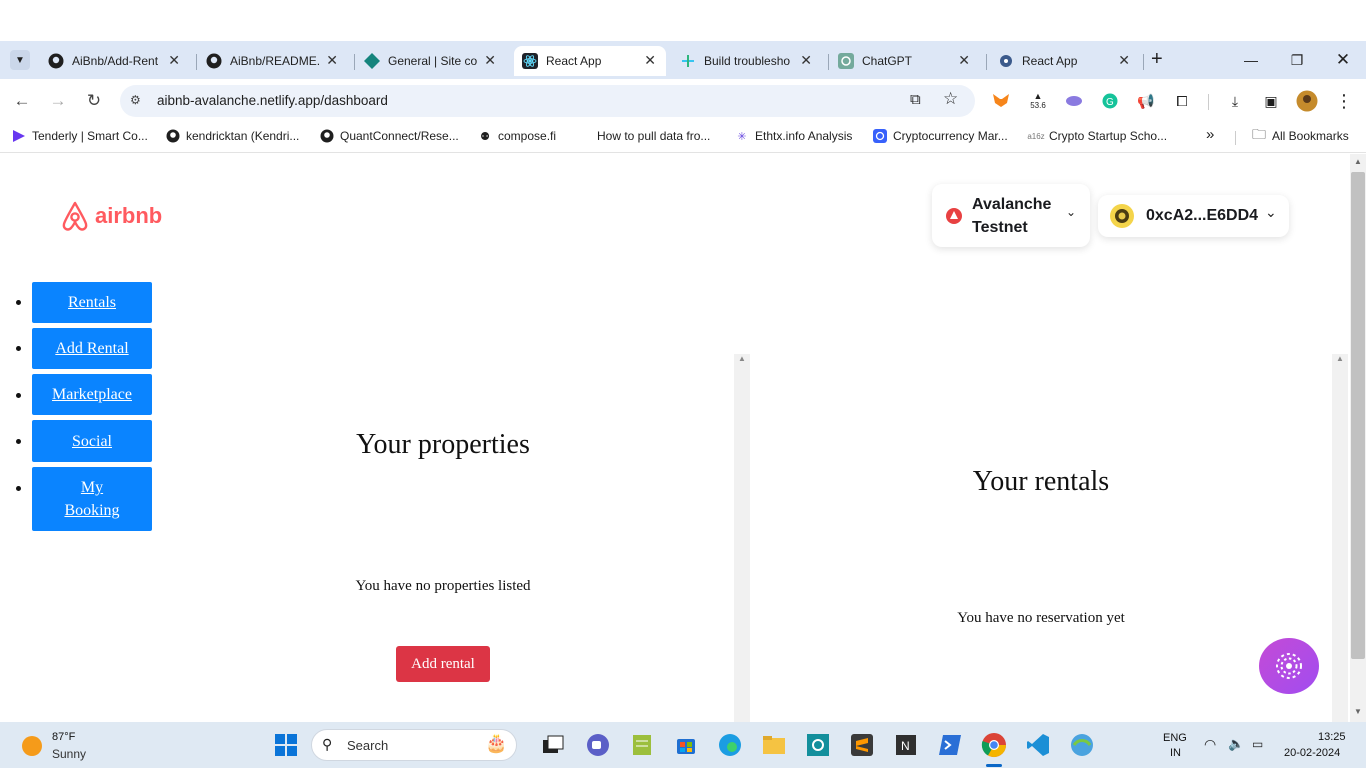  Describe the element at coordinates (92, 348) in the screenshot. I see `nav-add-rental: Add Rental` at that location.